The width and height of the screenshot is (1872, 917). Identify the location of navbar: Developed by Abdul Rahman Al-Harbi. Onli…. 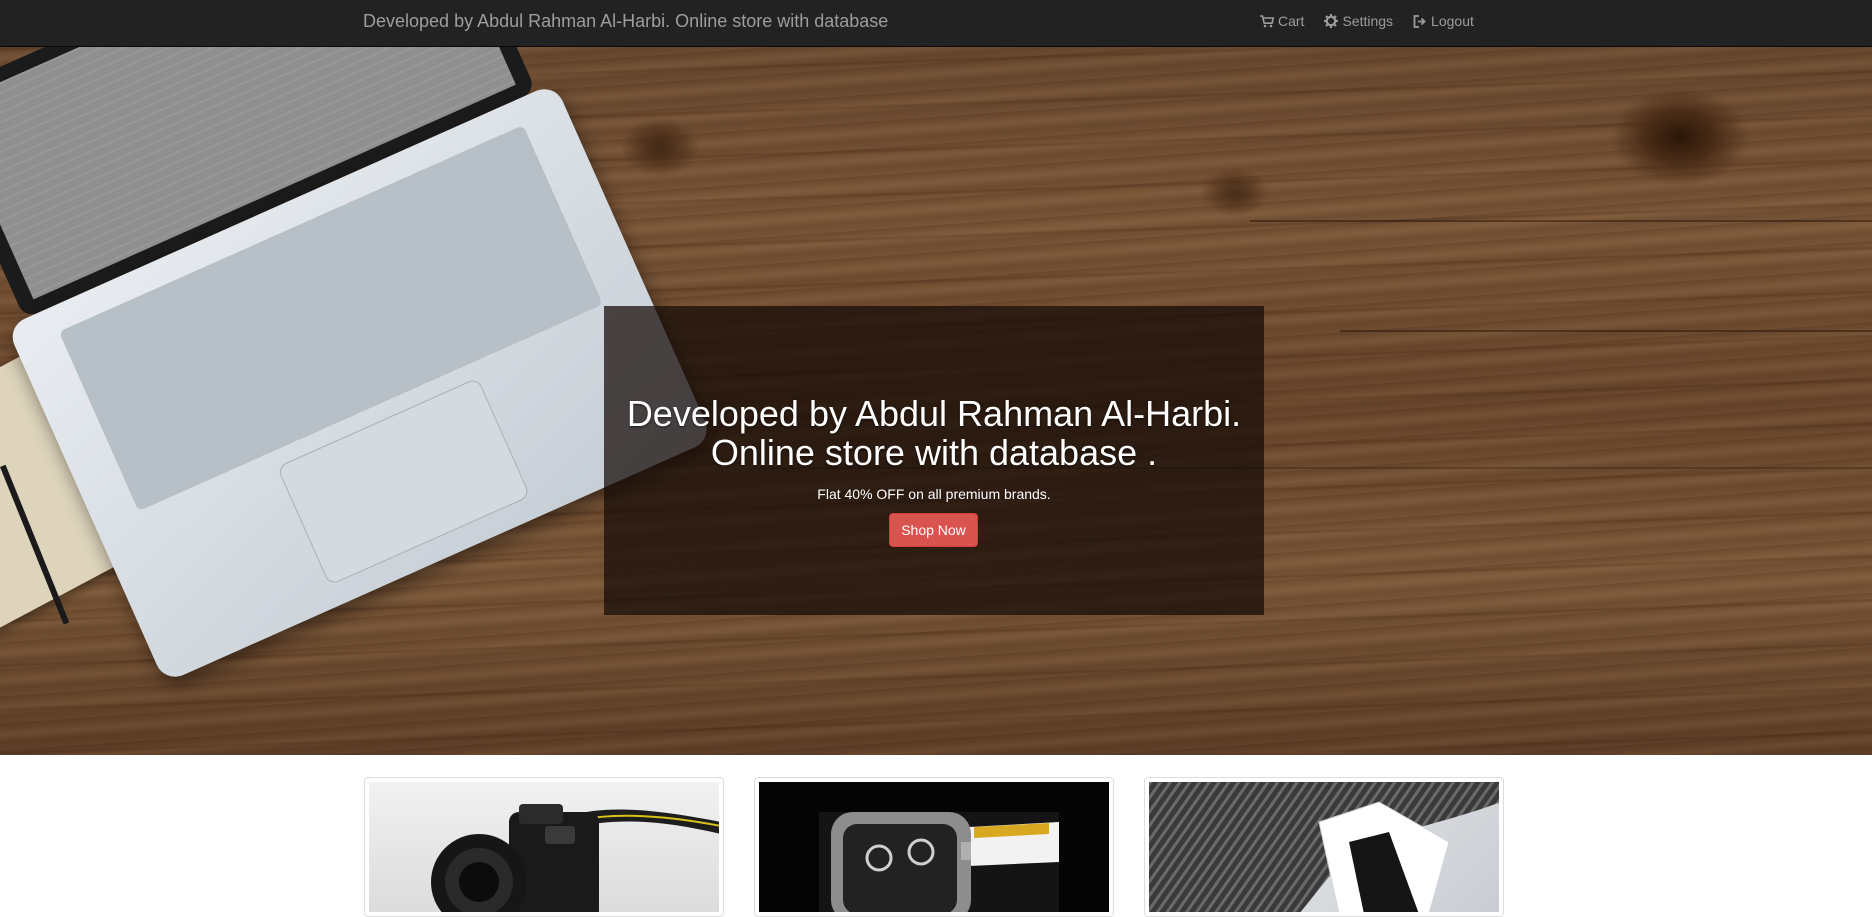
(936, 23).